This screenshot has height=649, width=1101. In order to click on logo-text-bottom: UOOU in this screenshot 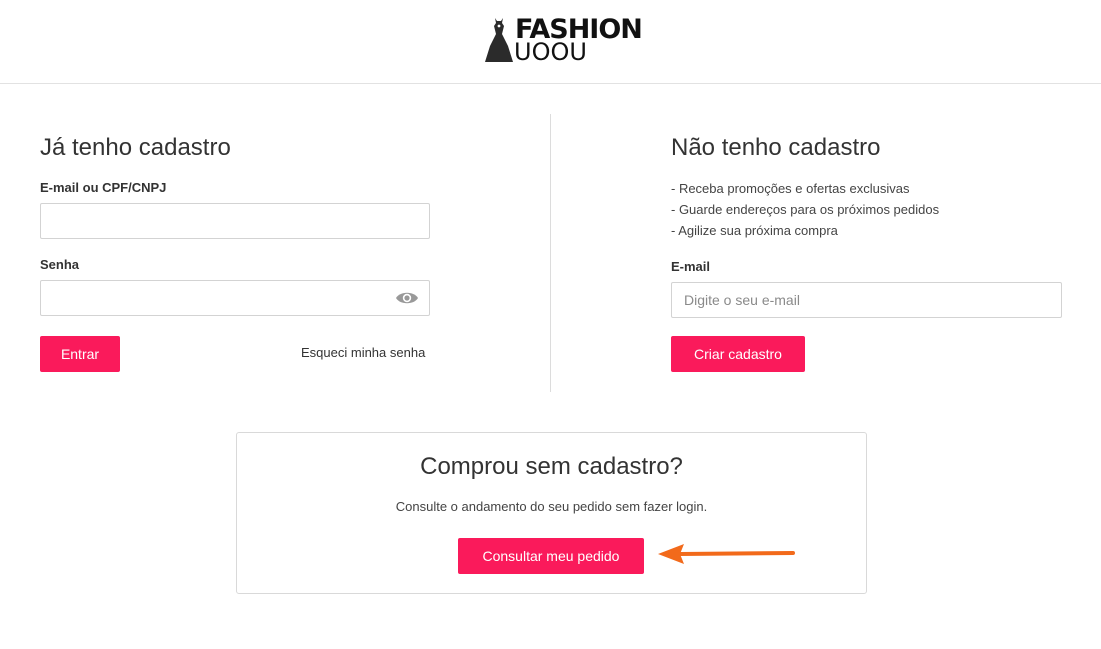, I will do `click(550, 52)`.